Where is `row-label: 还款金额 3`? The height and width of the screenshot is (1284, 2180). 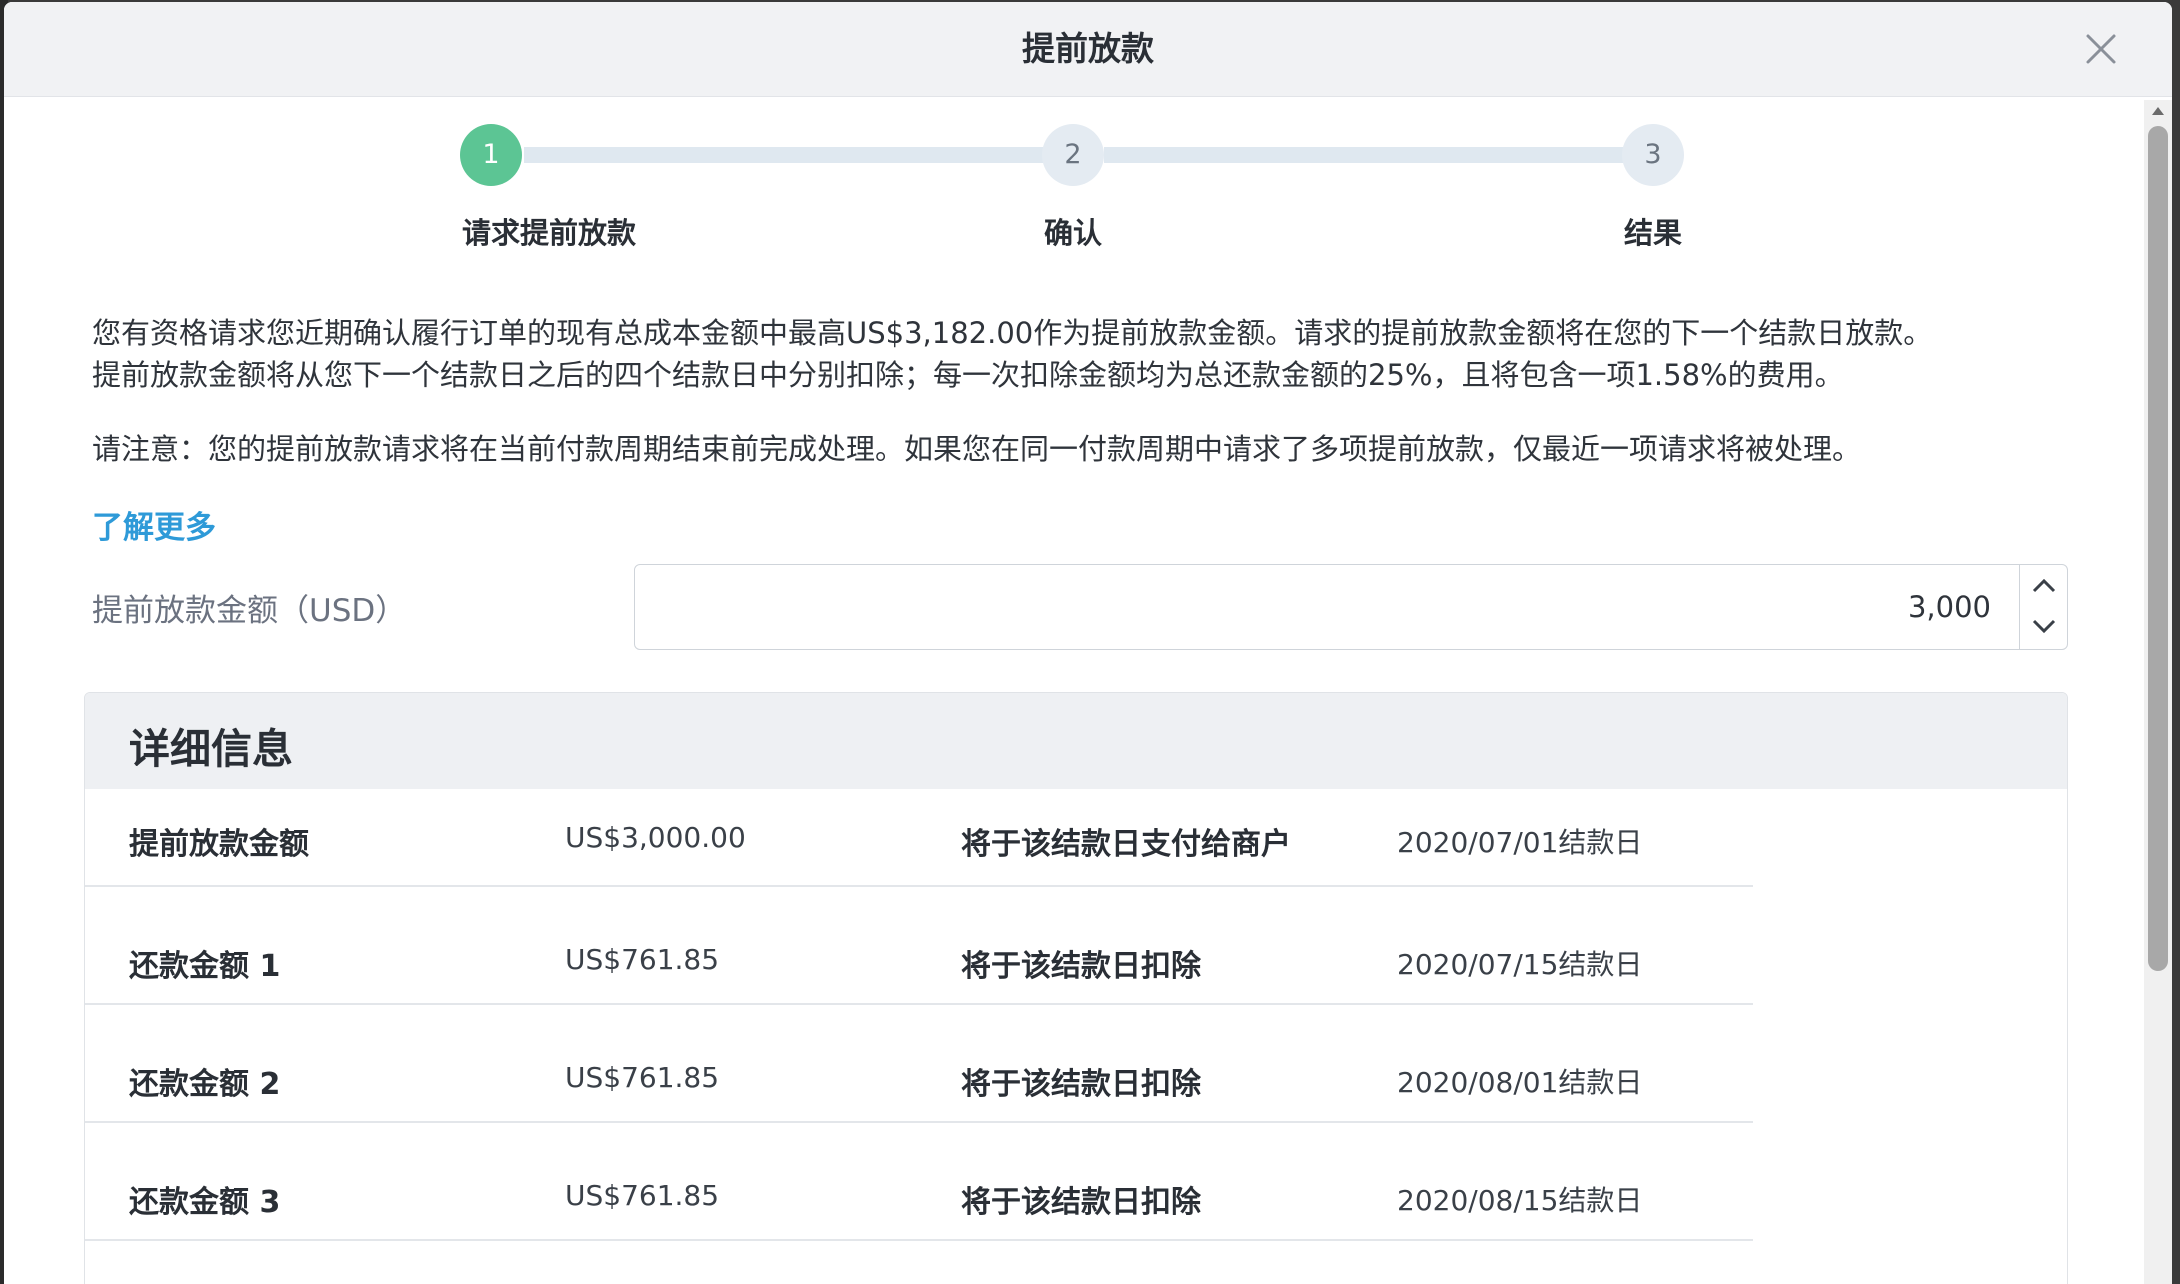 row-label: 还款金额 3 is located at coordinates (205, 1202).